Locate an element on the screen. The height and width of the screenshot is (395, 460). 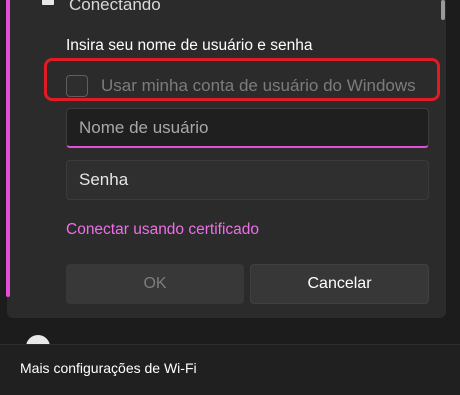
connect-with-certificate-link: Conectar usando certificado is located at coordinates (162, 230).